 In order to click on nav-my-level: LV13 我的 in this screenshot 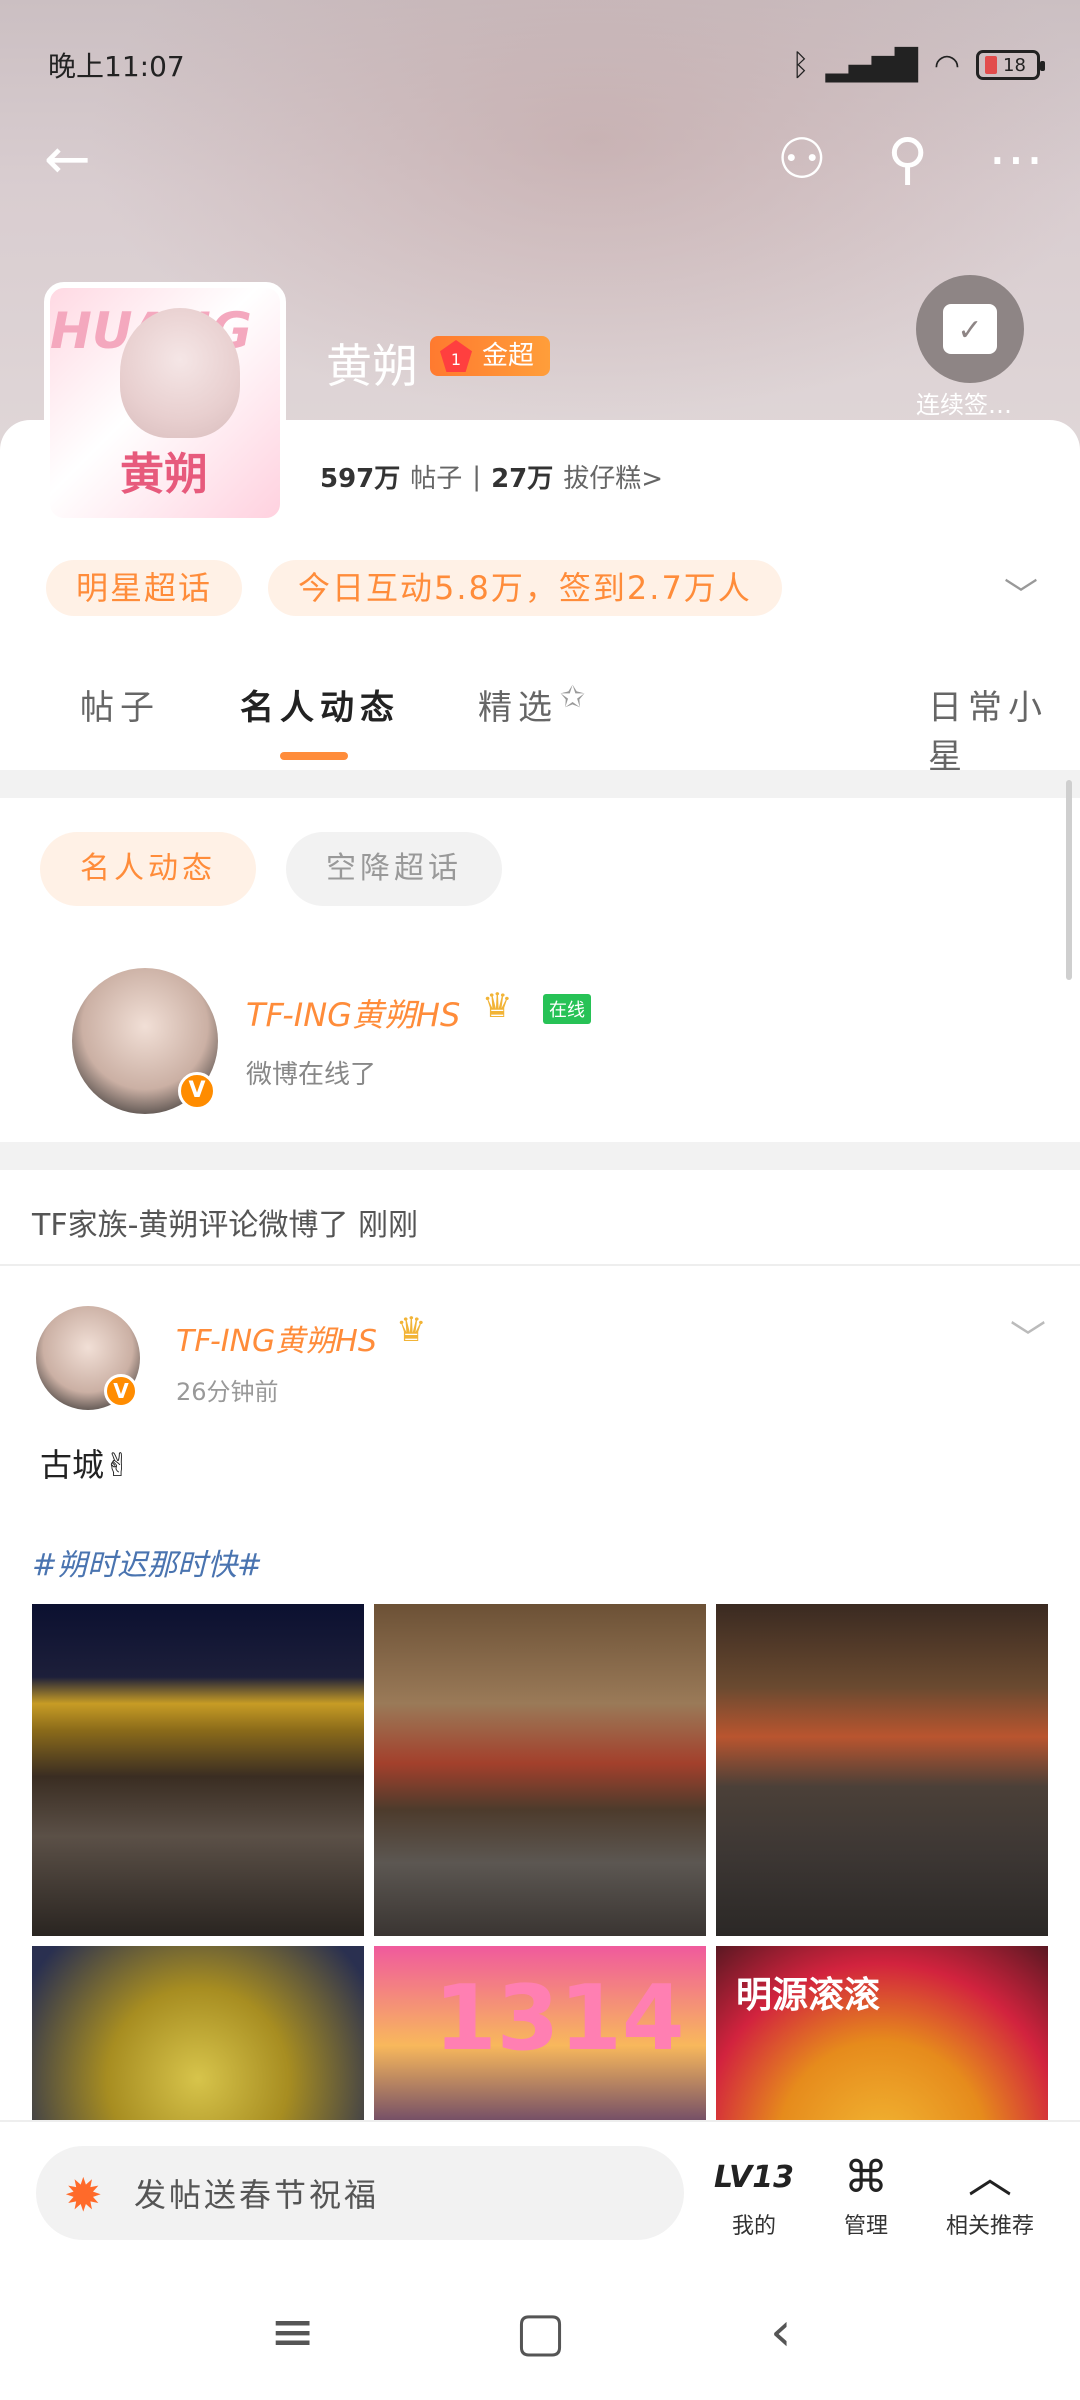, I will do `click(754, 2195)`.